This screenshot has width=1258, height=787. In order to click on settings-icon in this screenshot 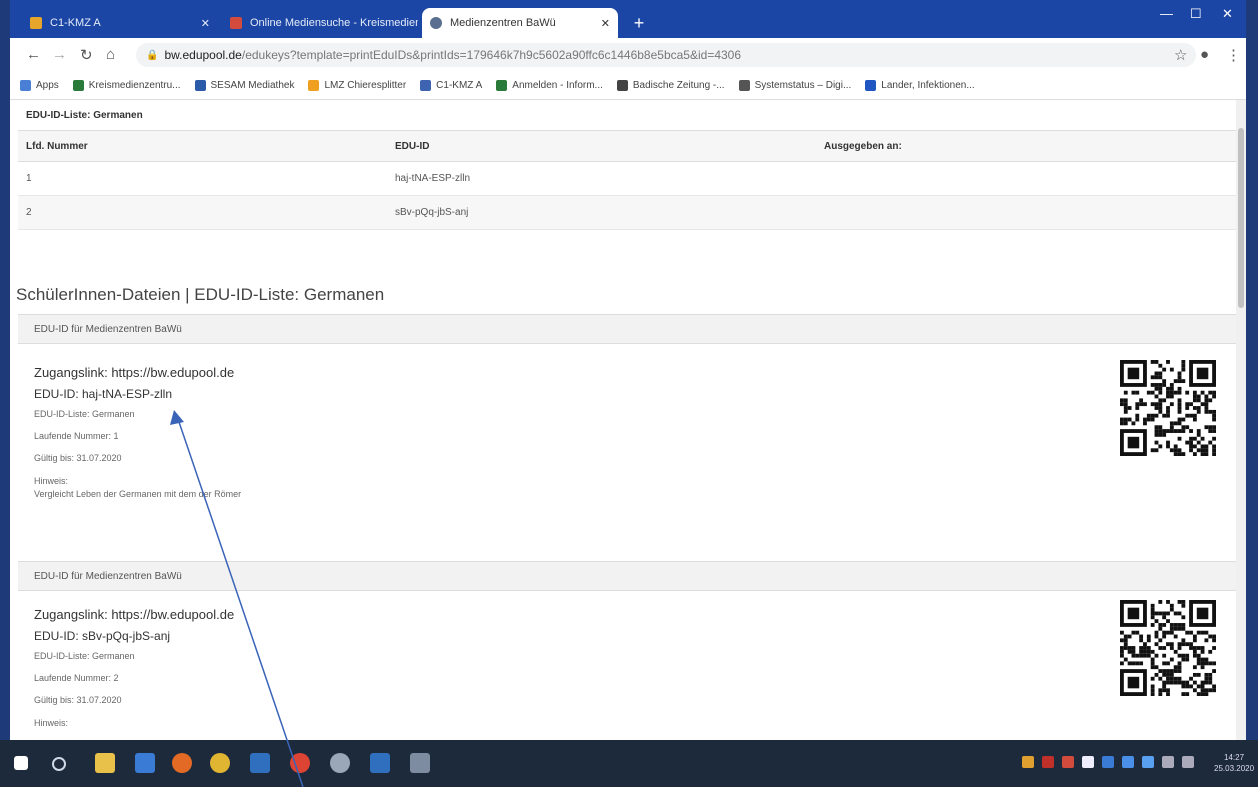, I will do `click(340, 763)`.